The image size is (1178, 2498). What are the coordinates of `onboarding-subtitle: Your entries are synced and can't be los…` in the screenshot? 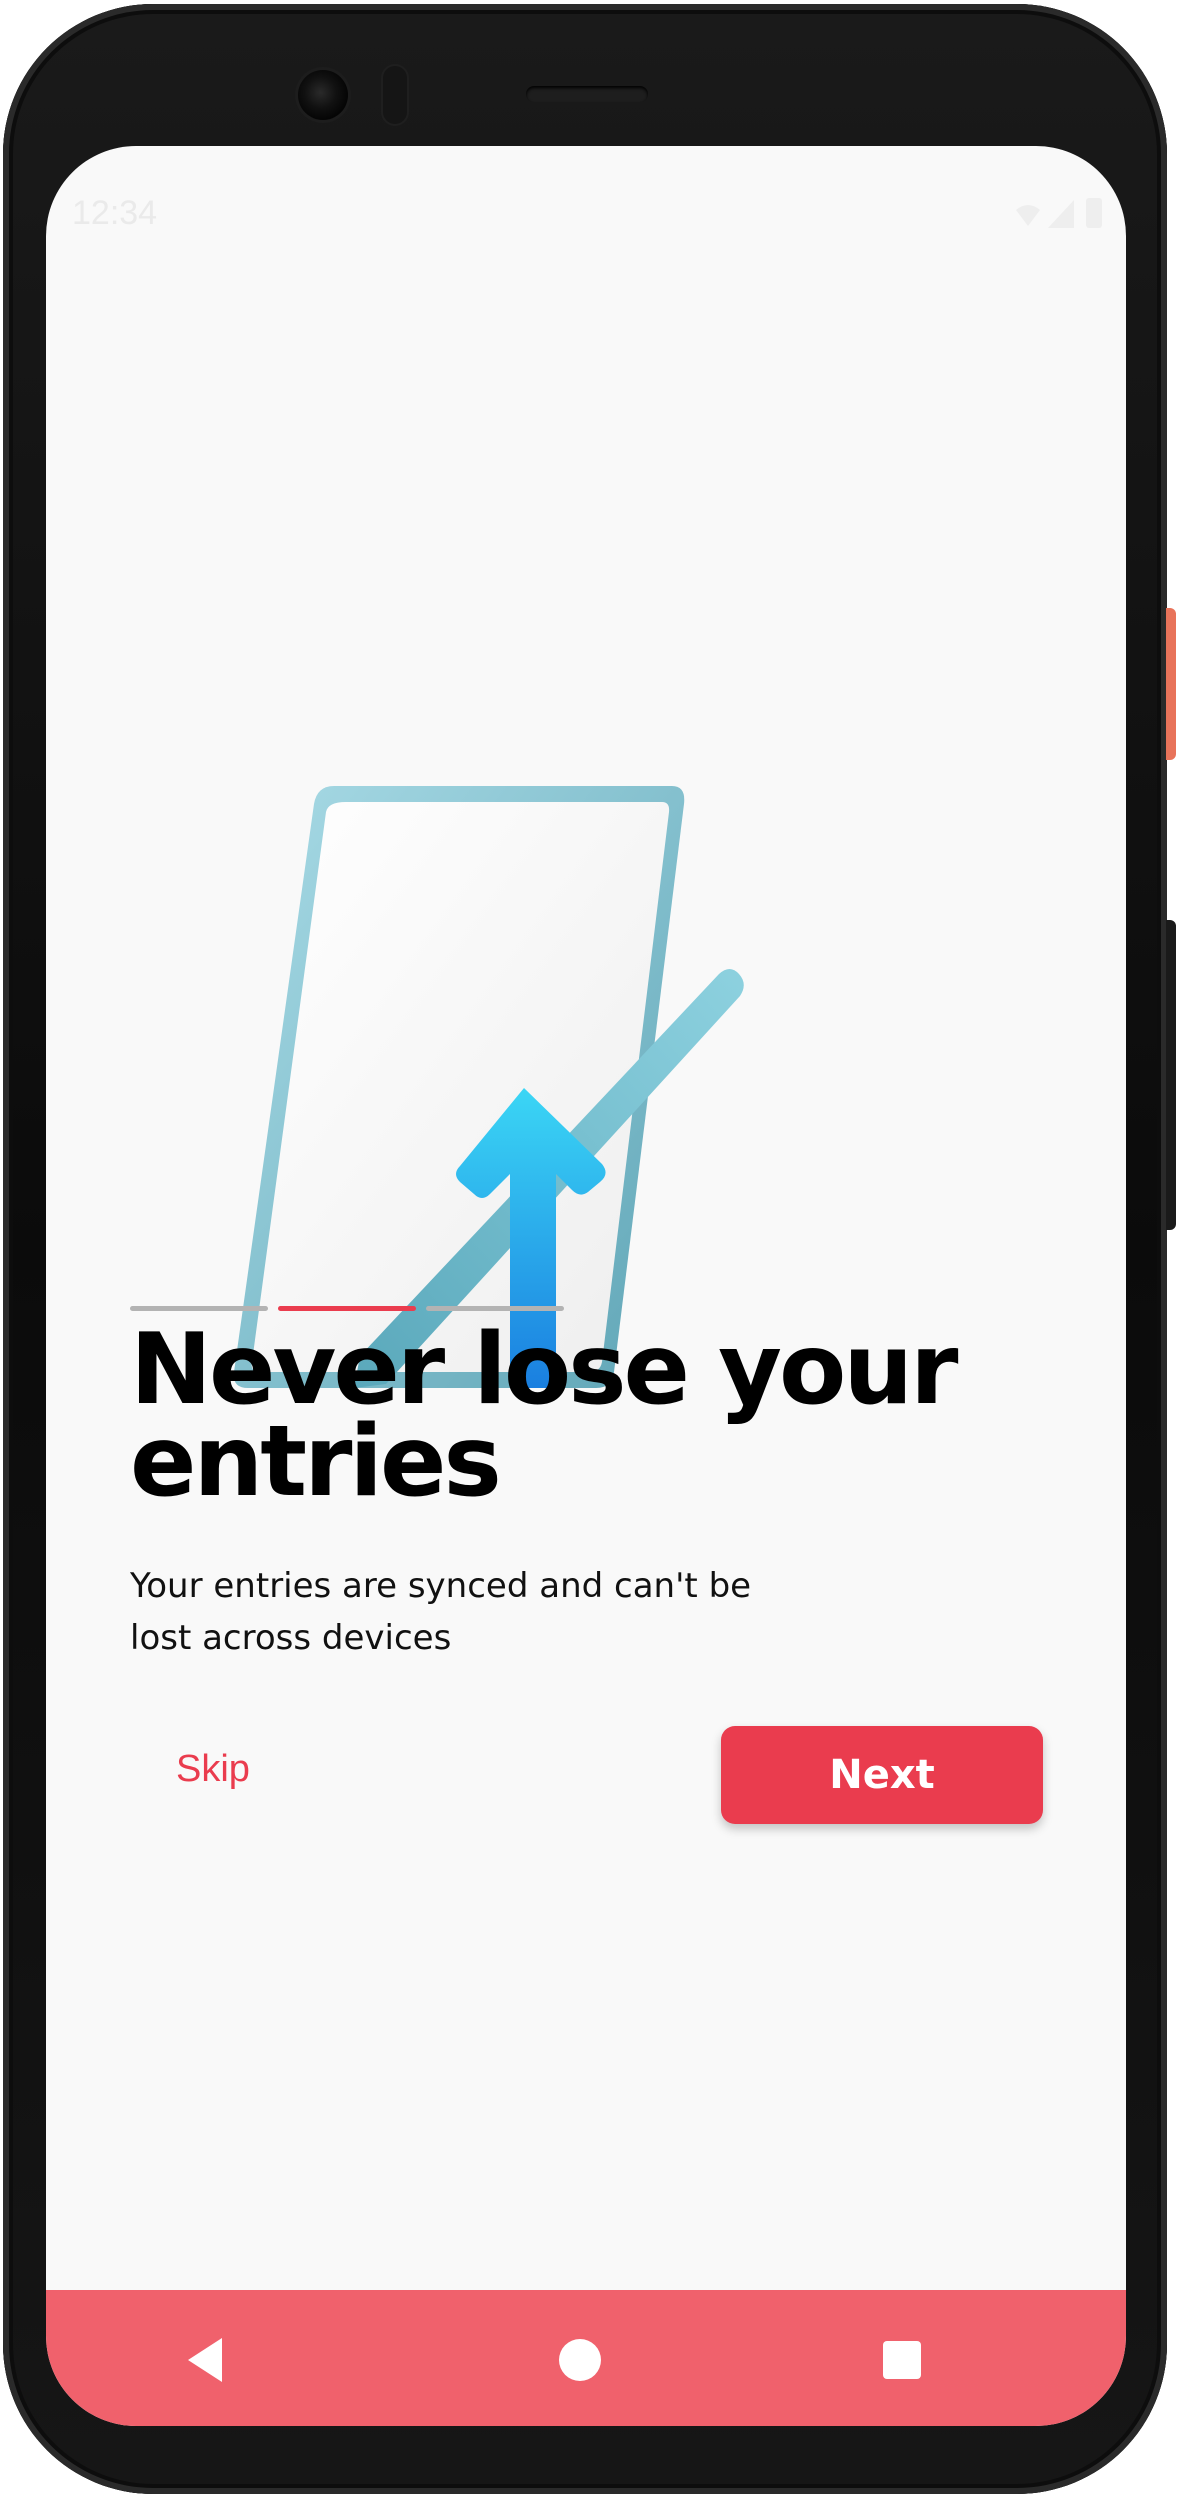 It's located at (441, 1612).